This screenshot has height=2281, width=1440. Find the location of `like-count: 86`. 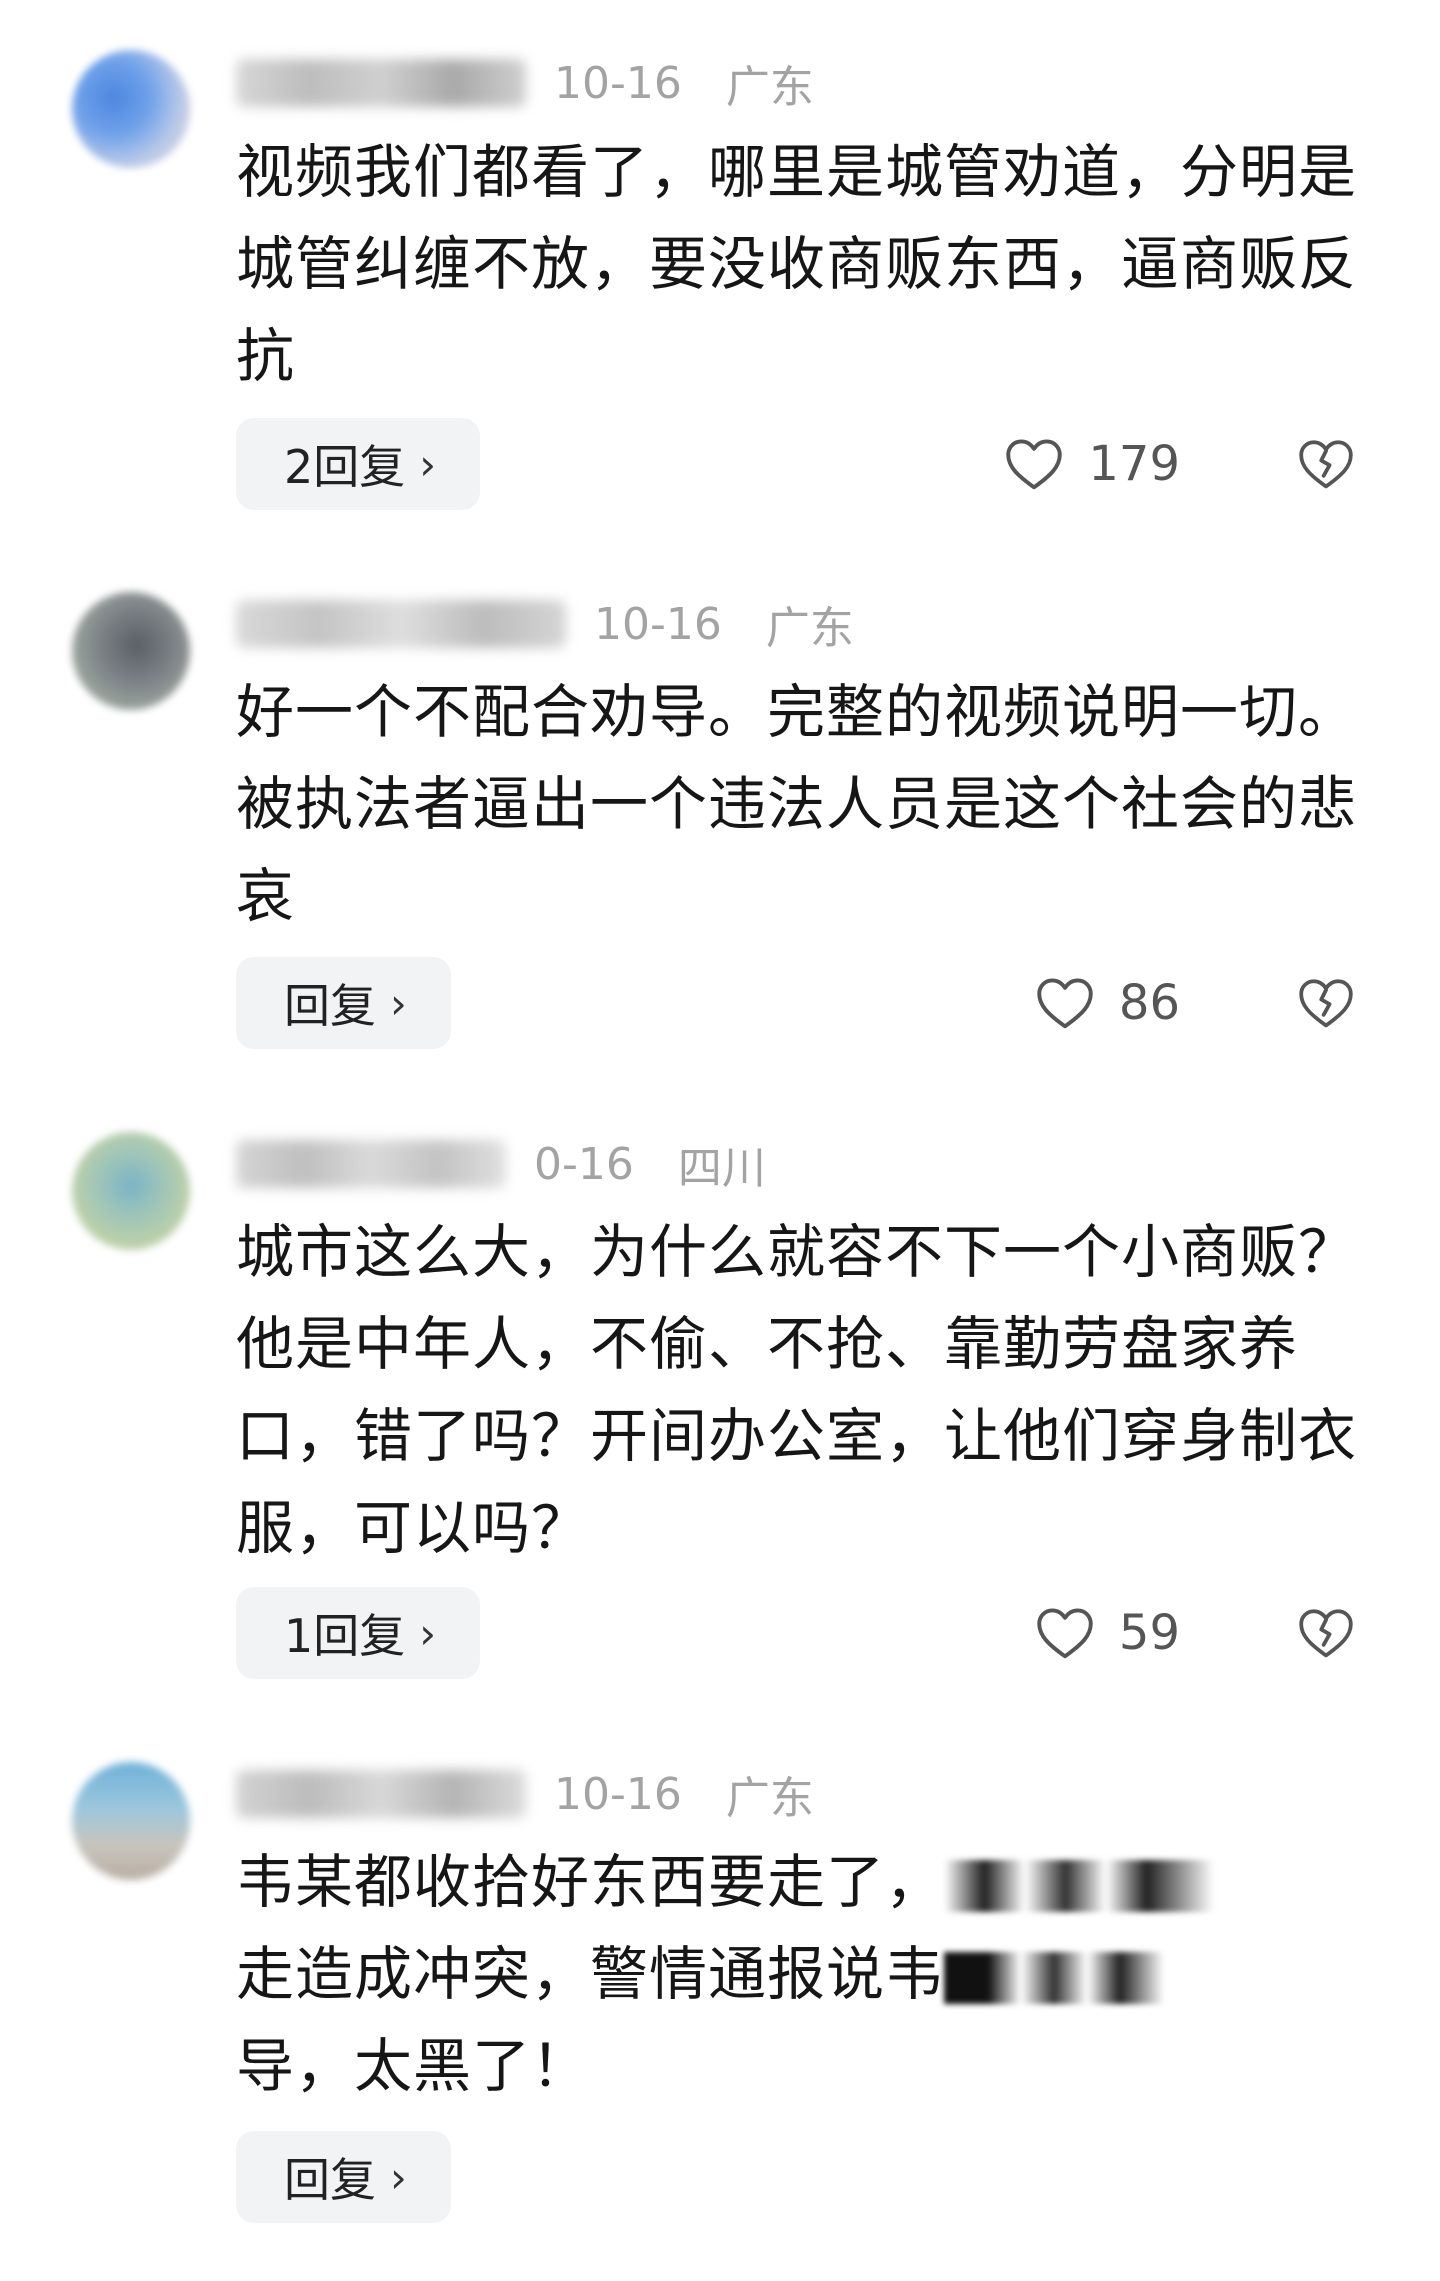

like-count: 86 is located at coordinates (1149, 1003).